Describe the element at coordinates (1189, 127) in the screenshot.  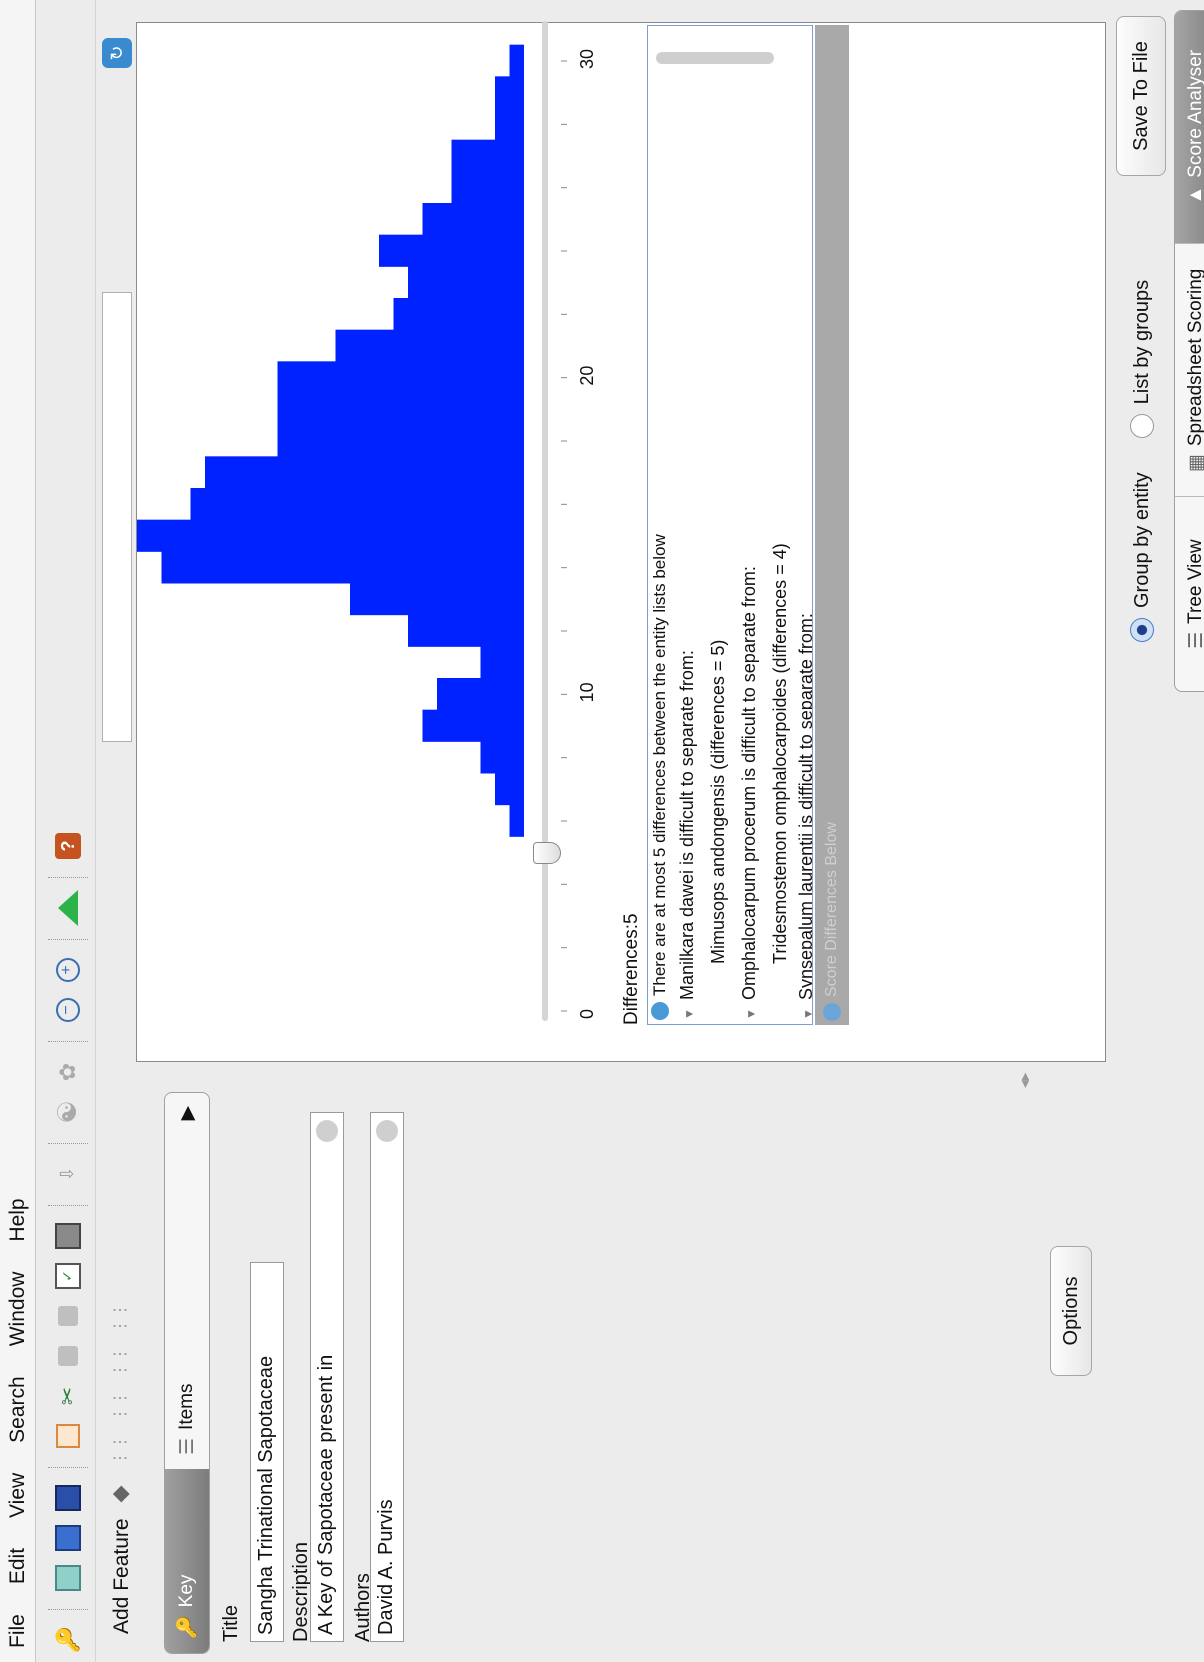
I see `tab-score-analyser: ▲ Score Analyser` at that location.